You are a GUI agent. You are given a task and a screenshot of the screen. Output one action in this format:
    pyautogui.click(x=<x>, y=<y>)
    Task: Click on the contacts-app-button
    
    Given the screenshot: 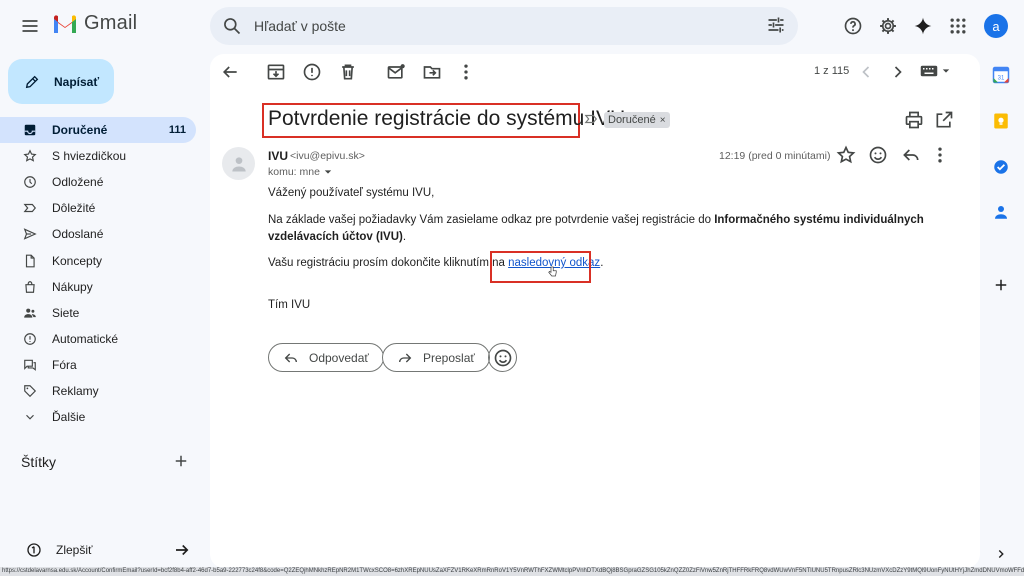 What is the action you would take?
    pyautogui.click(x=1001, y=212)
    